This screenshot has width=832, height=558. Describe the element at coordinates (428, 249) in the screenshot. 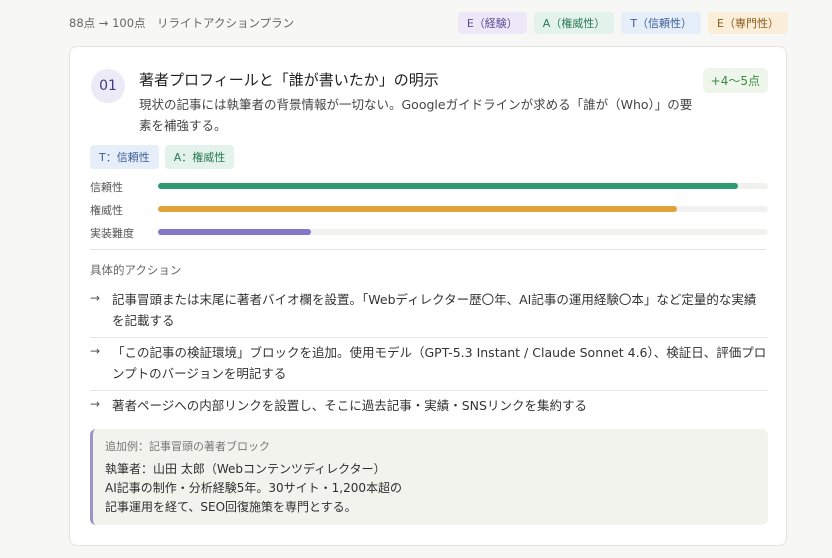

I see `divider` at that location.